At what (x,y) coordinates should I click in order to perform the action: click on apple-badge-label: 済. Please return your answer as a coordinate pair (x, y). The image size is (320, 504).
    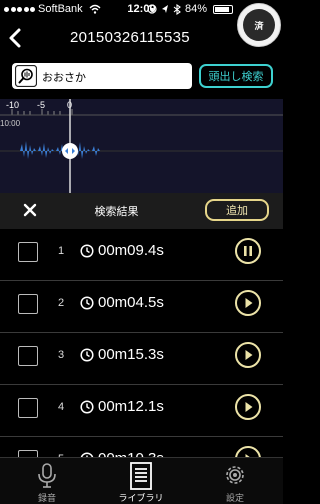
    Looking at the image, I should click on (259, 25).